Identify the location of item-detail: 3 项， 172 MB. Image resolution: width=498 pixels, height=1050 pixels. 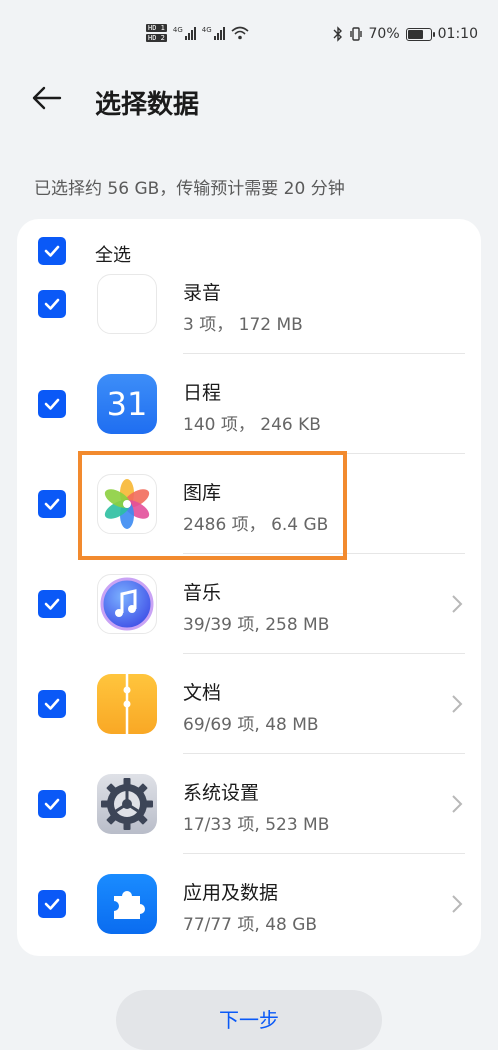
(243, 325).